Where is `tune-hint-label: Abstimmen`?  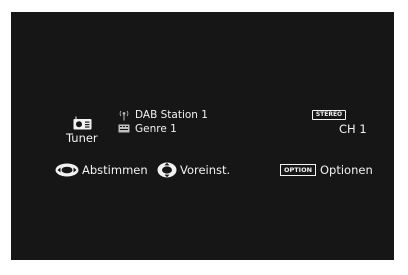
tune-hint-label: Abstimmen is located at coordinates (115, 170).